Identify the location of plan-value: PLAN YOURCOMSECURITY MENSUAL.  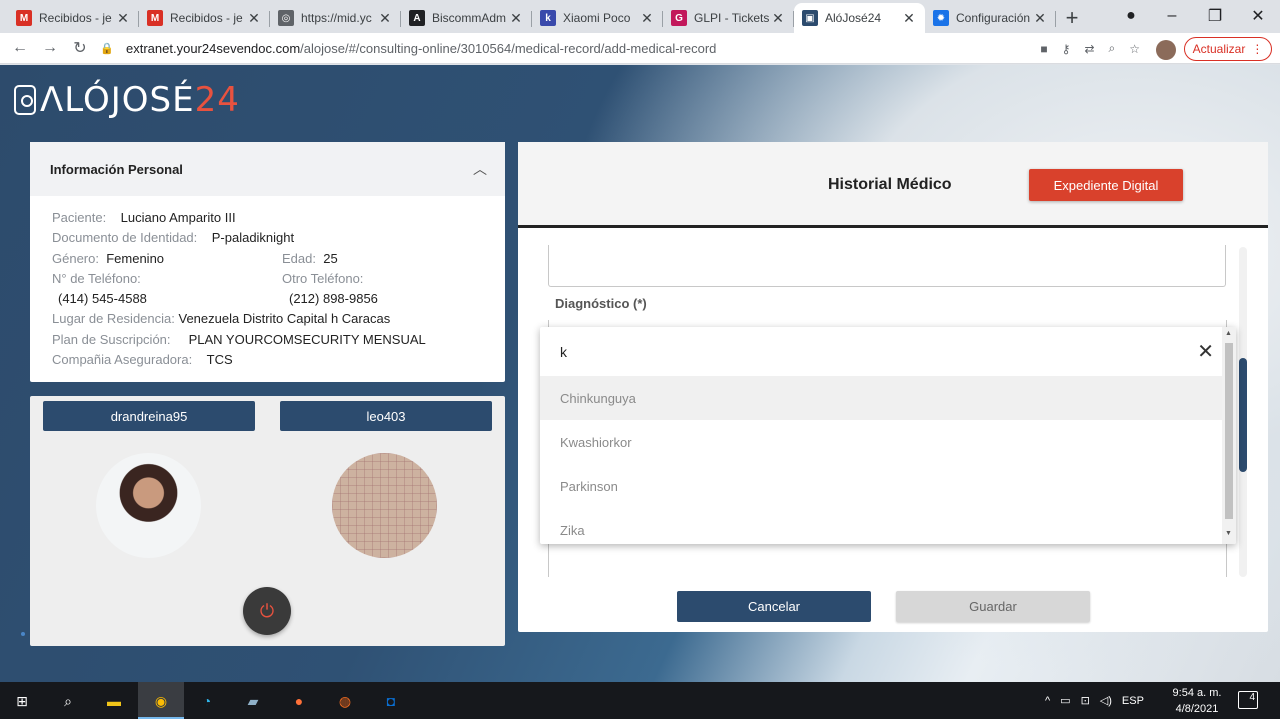
(307, 339).